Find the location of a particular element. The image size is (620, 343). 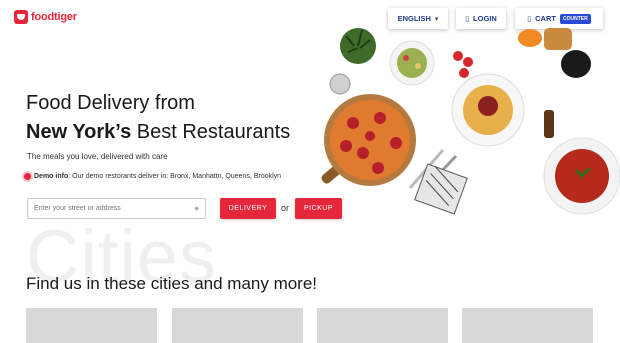

address-placeholder: Enter your street or address is located at coordinates (77, 208).